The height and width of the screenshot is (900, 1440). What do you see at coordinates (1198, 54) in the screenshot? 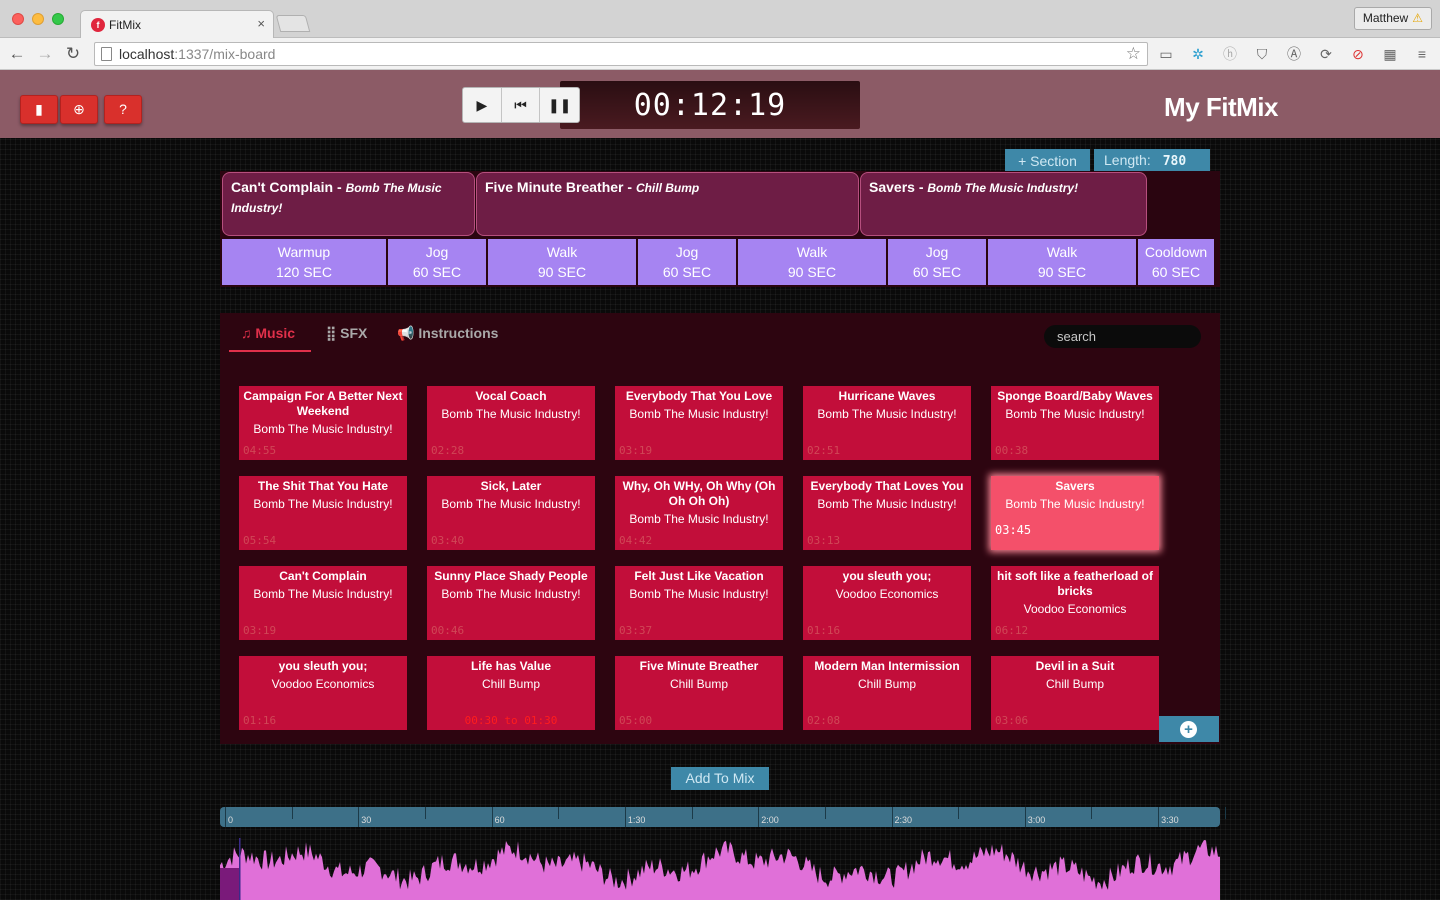
I see `network-icon: ✲` at bounding box center [1198, 54].